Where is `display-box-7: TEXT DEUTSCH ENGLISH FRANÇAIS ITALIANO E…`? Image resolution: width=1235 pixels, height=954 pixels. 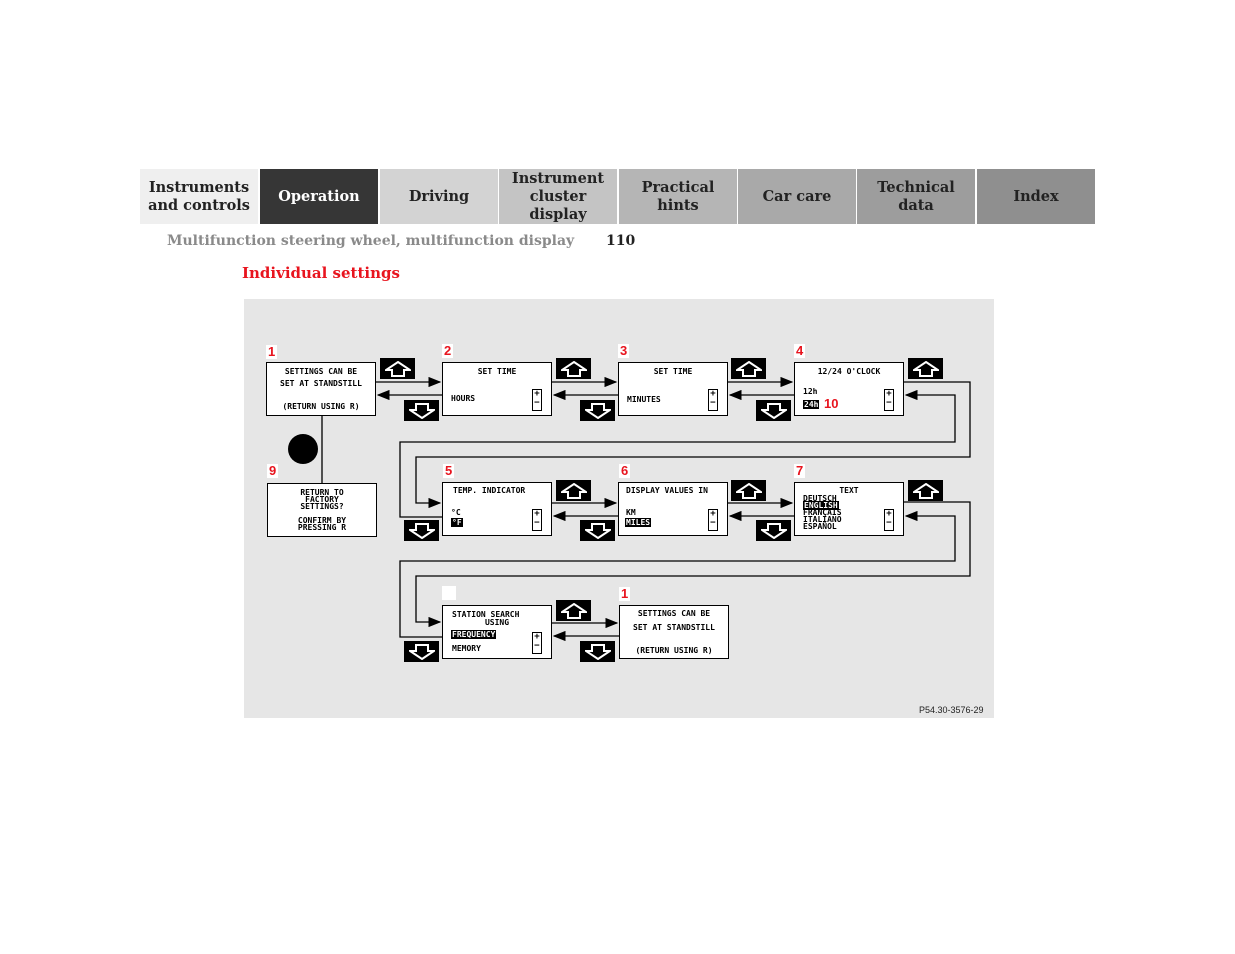 display-box-7: TEXT DEUTSCH ENGLISH FRANÇAIS ITALIANO E… is located at coordinates (849, 509).